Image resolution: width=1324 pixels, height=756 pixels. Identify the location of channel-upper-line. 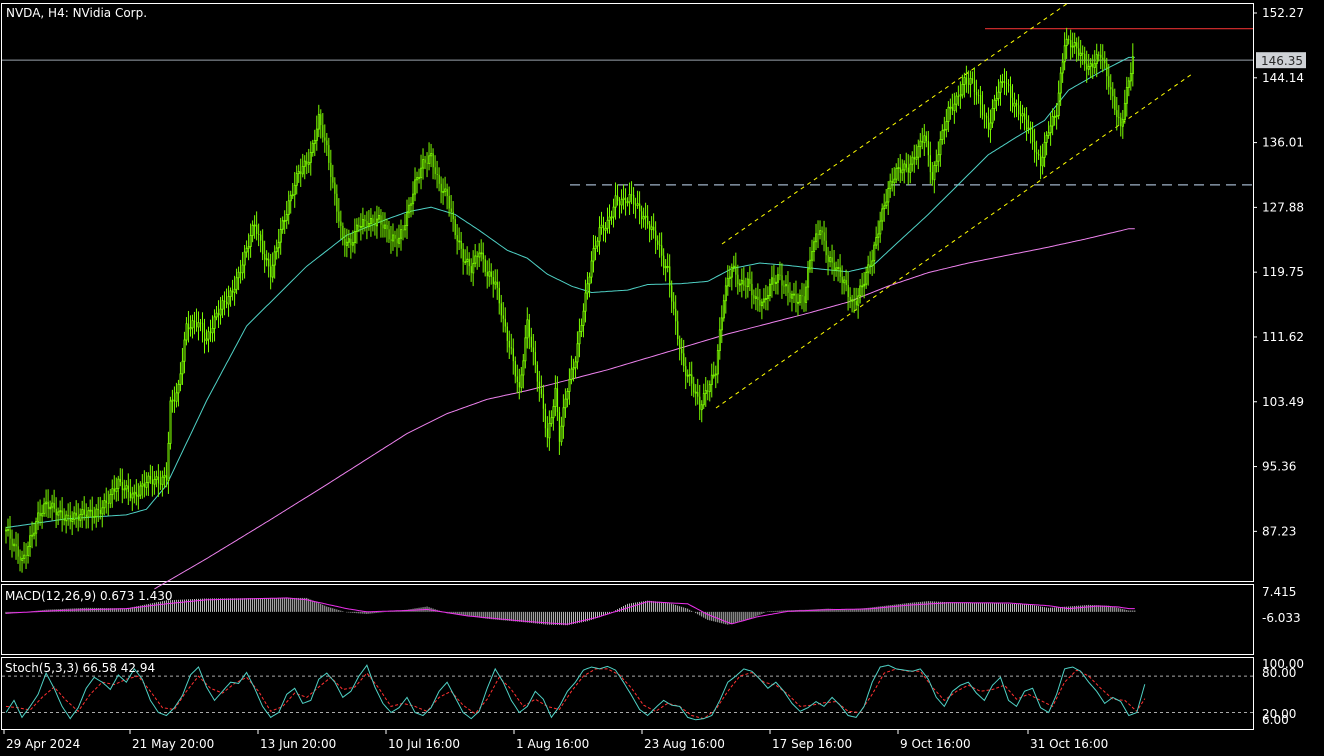
(895, 123).